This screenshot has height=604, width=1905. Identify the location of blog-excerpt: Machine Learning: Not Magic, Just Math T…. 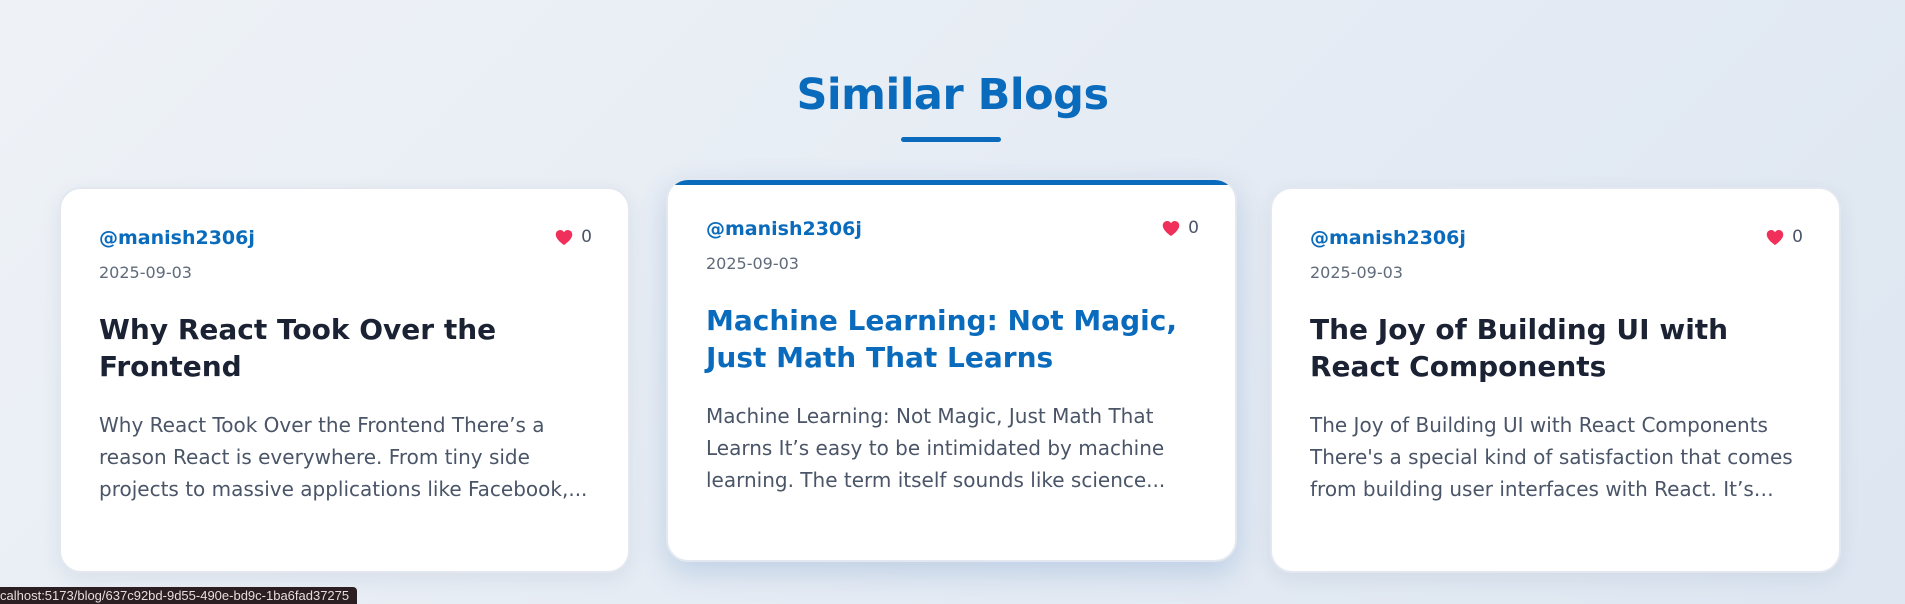
(936, 448).